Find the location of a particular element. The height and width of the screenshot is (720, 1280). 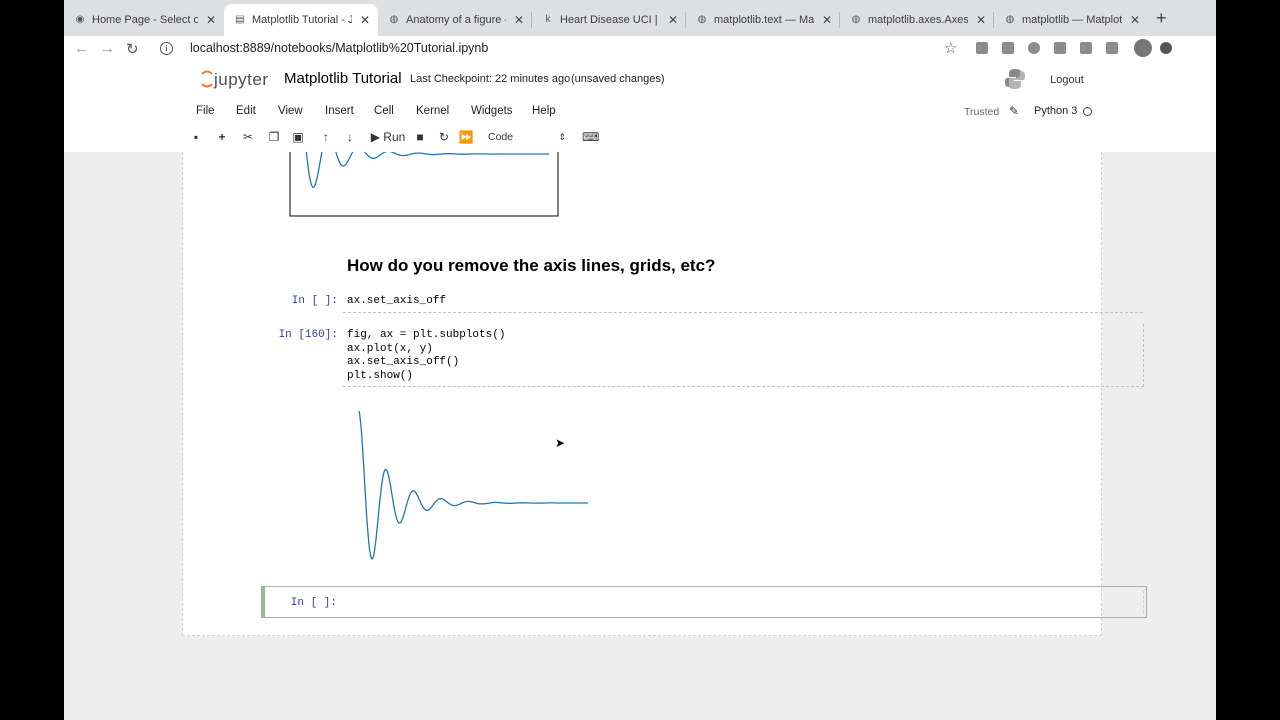

back-arrow-icon: ← is located at coordinates (81, 48).